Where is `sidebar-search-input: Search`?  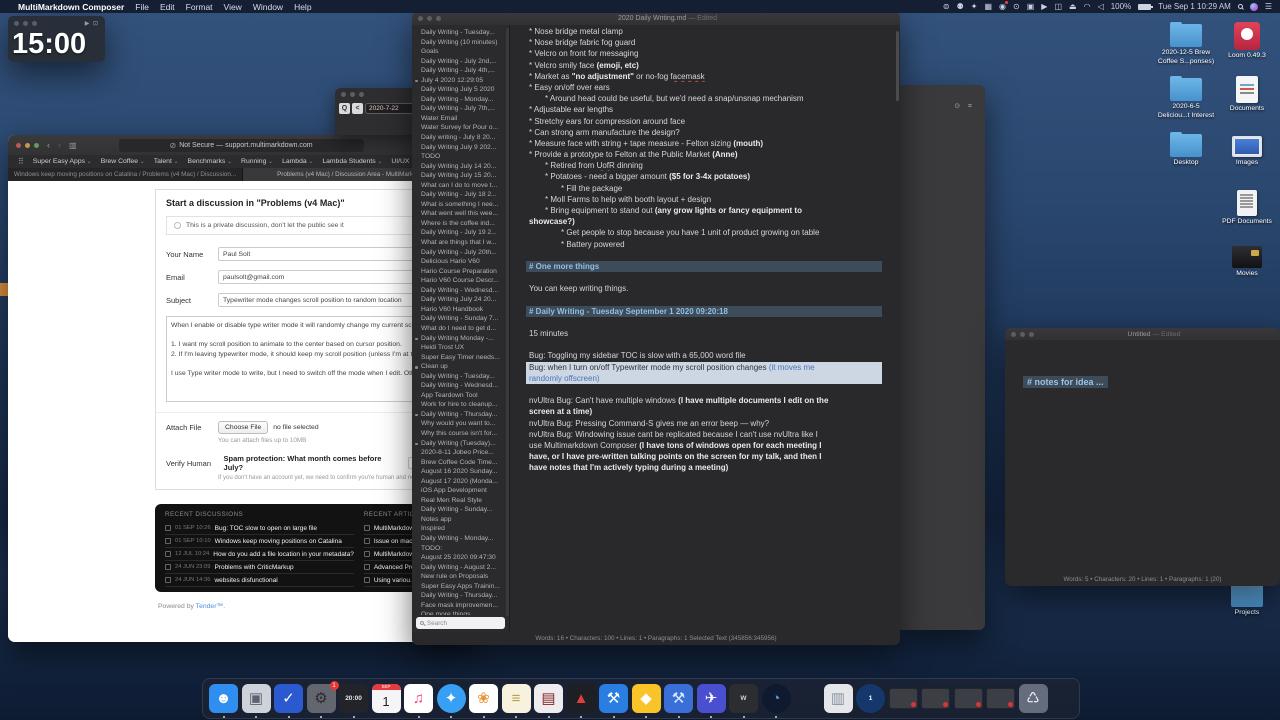 sidebar-search-input: Search is located at coordinates (460, 623).